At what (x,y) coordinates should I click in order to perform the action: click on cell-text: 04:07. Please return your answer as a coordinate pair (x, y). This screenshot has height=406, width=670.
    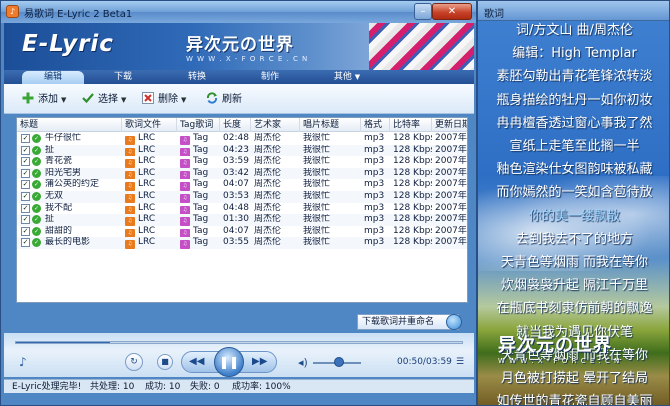
    Looking at the image, I should click on (236, 184).